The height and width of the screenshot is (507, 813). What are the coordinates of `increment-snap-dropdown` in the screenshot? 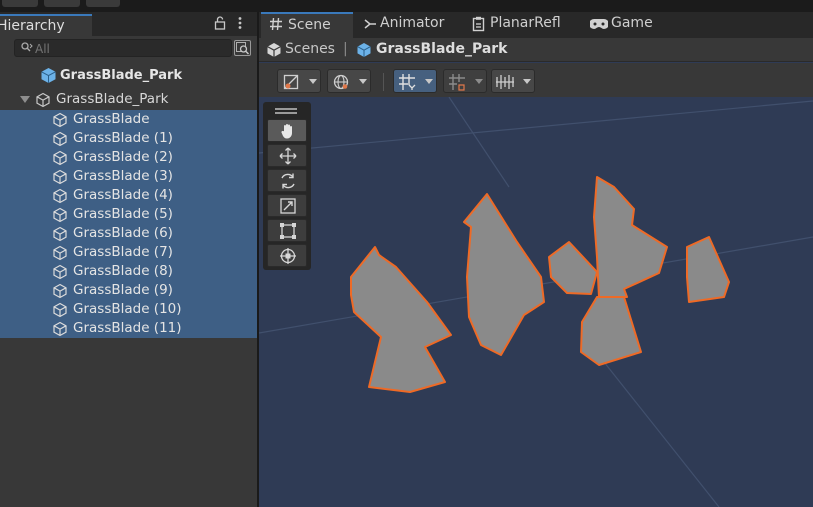 It's located at (465, 81).